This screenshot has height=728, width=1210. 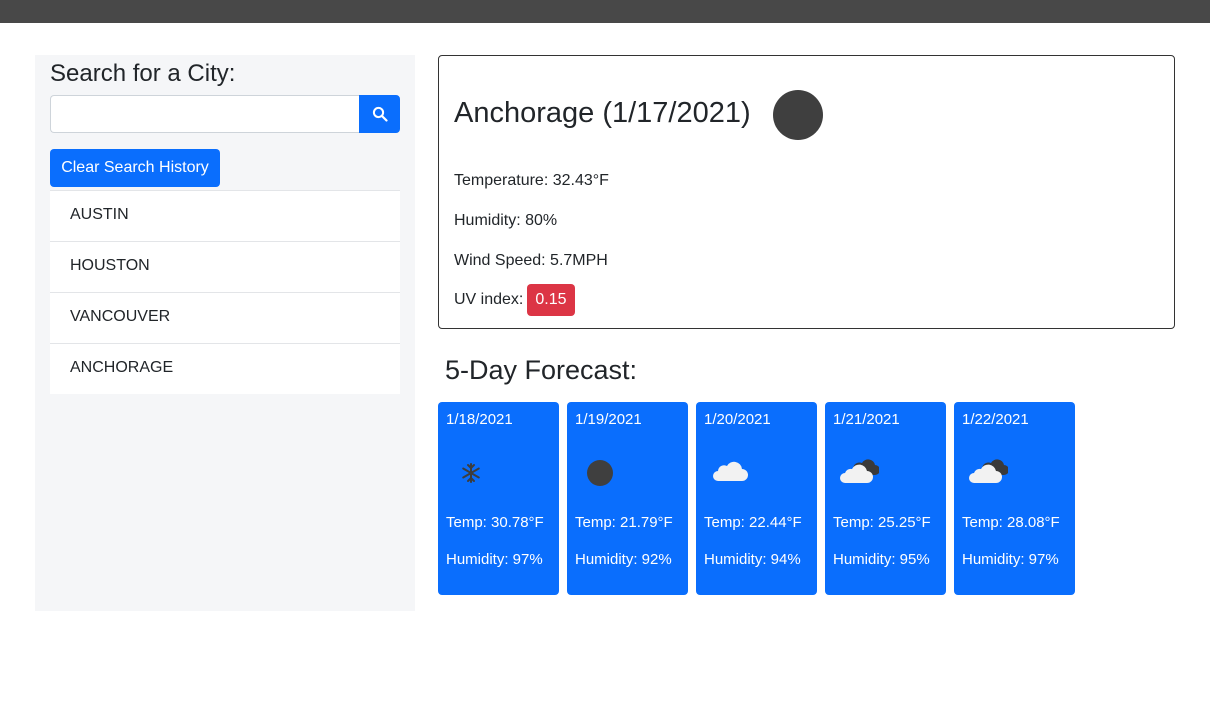 What do you see at coordinates (798, 115) in the screenshot?
I see `moon-dark-icon` at bounding box center [798, 115].